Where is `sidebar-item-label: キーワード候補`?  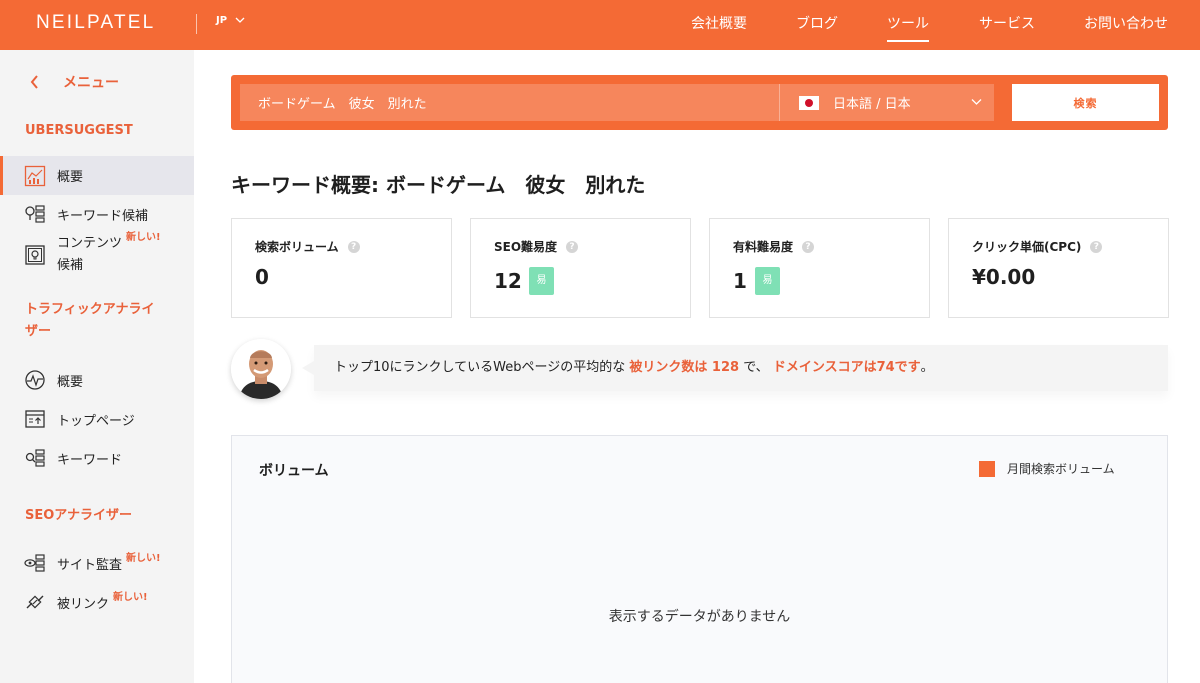
sidebar-item-label: キーワード候補 is located at coordinates (103, 216).